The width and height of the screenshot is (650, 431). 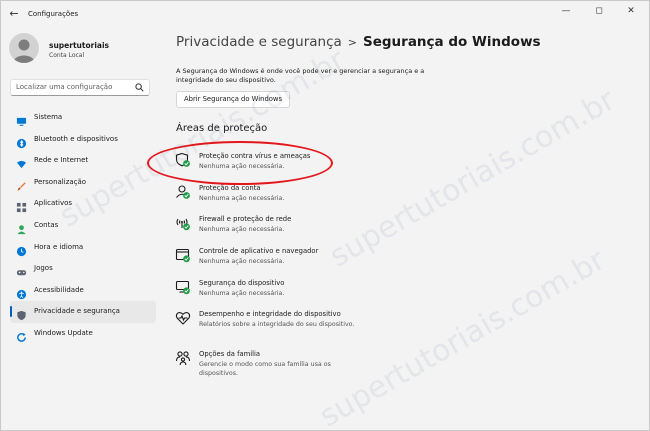 What do you see at coordinates (230, 188) in the screenshot?
I see `protection-area-title: Proteção da conta` at bounding box center [230, 188].